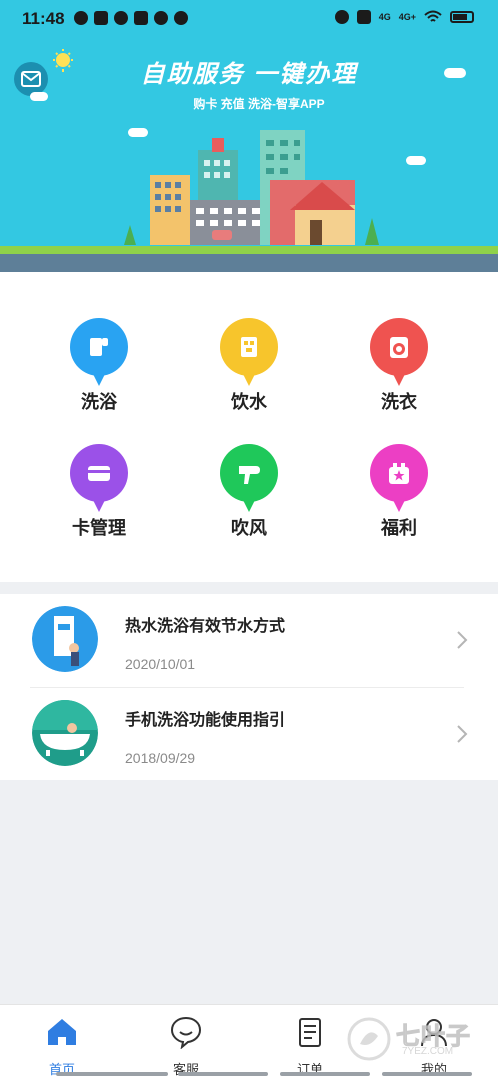  I want to click on status-indicators: 4G 4G+, so click(404, 17).